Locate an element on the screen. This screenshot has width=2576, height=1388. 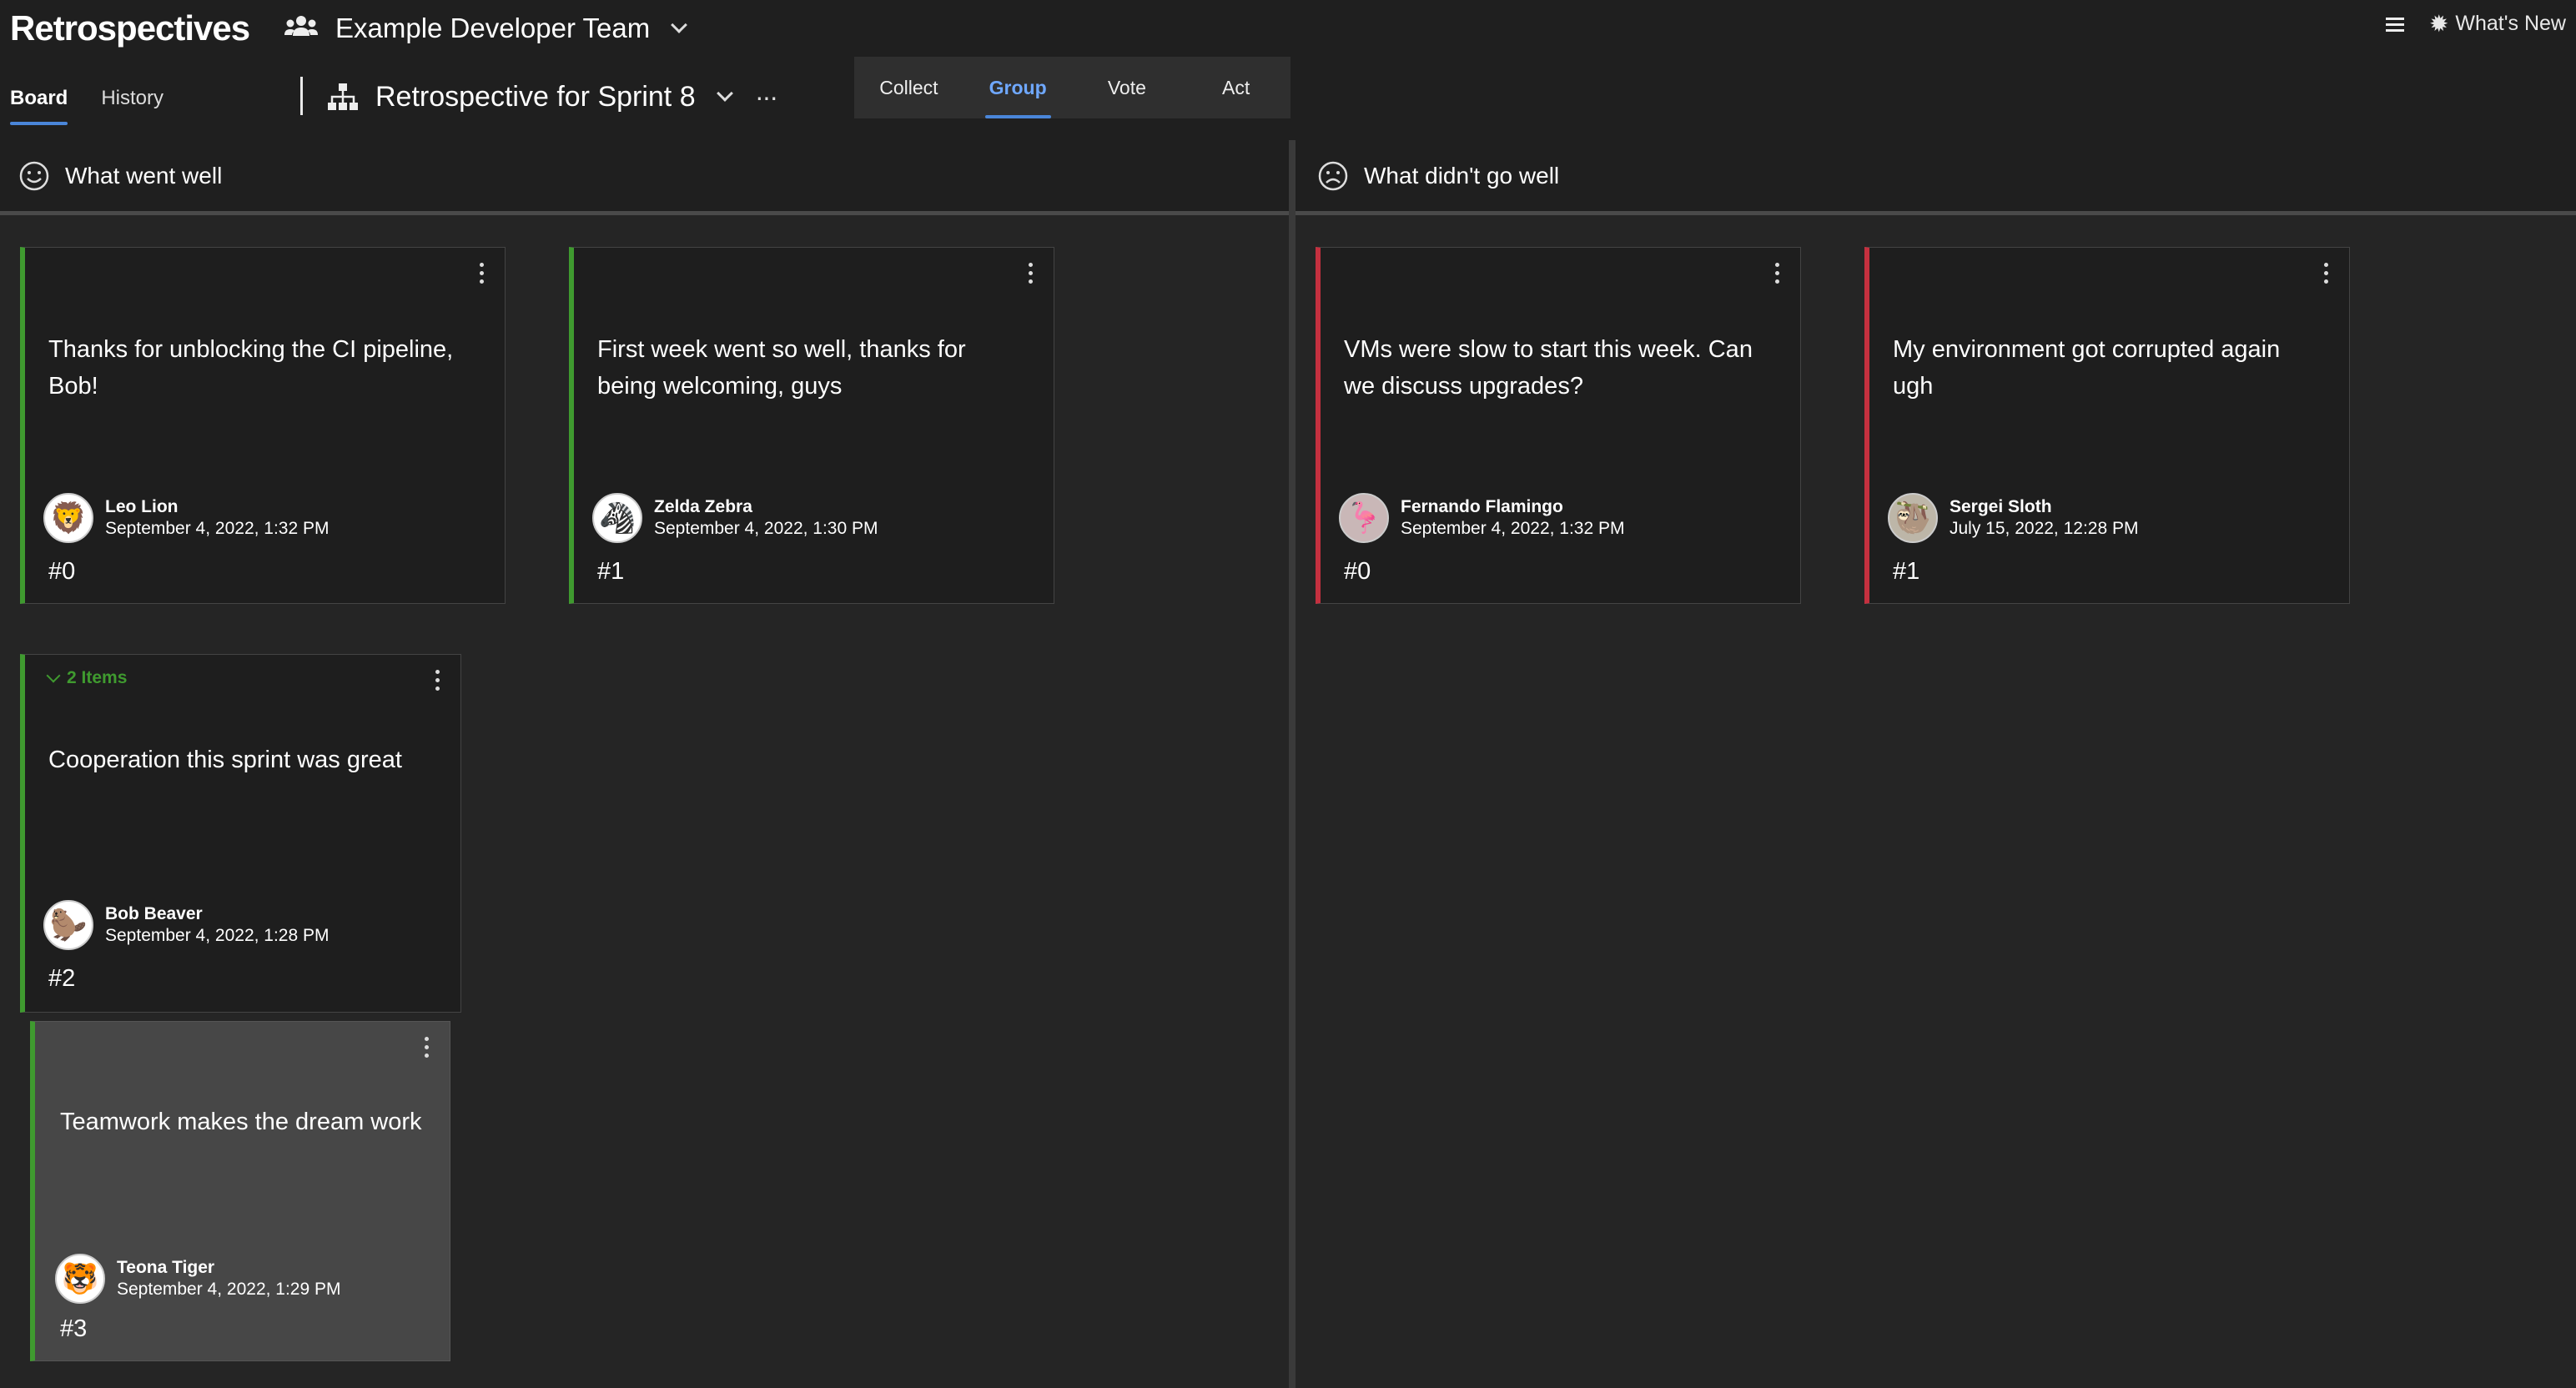
column-header: What didn't go well is located at coordinates (1936, 177).